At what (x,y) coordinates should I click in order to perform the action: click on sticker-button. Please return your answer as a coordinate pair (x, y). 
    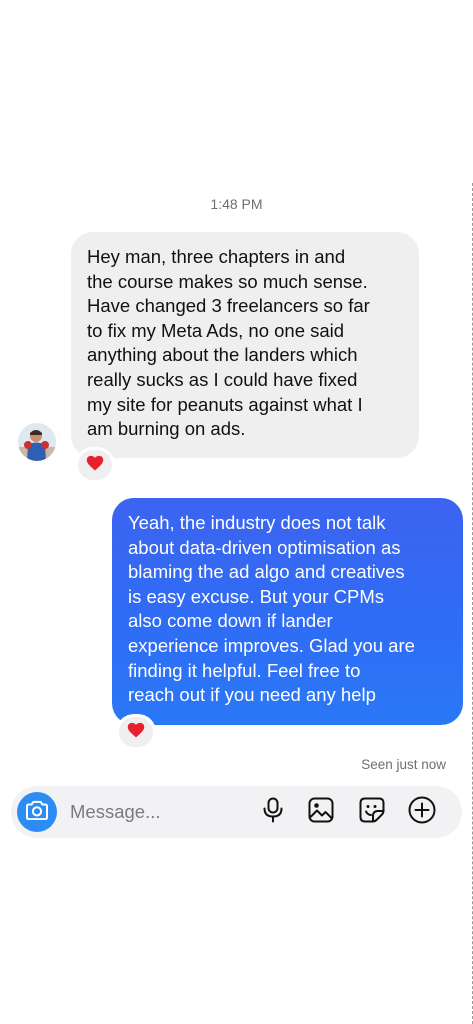
    Looking at the image, I should click on (372, 812).